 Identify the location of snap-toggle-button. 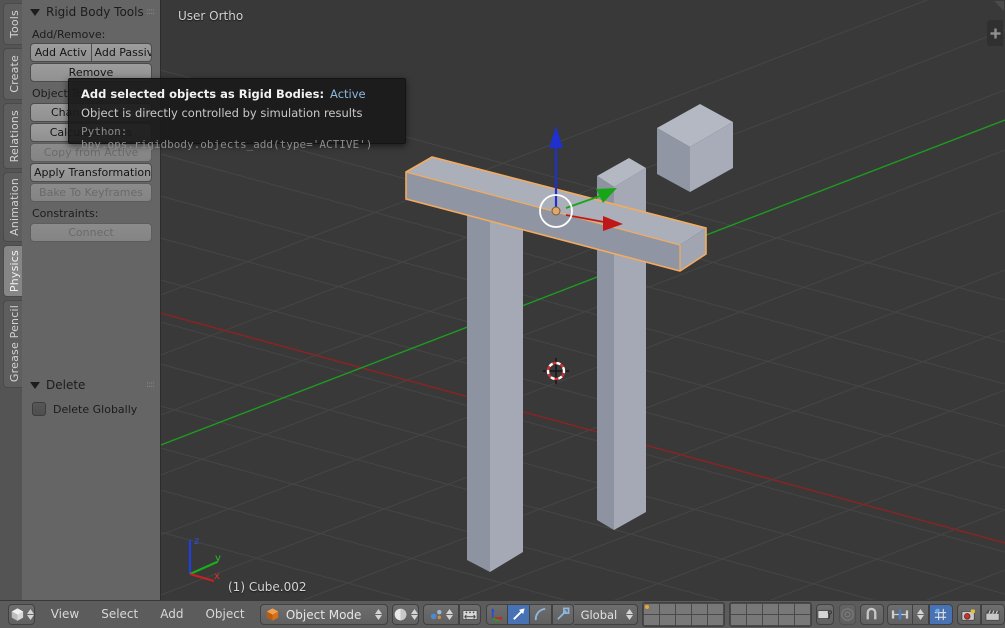
(871, 614).